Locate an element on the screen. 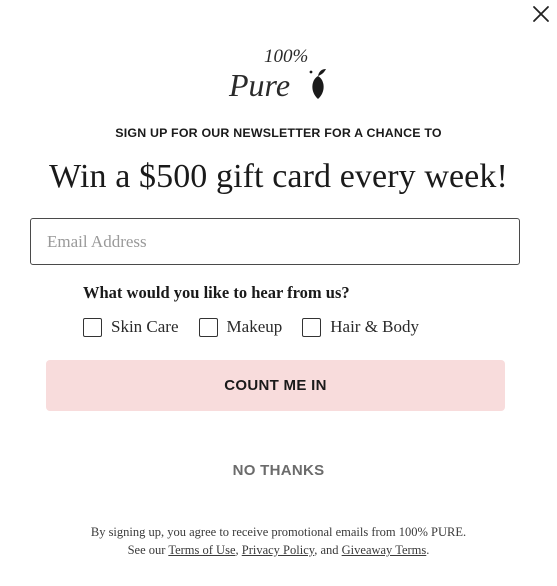 Image resolution: width=557 pixels, height=586 pixels. interest-question: What would you like to hear from us? is located at coordinates (216, 292).